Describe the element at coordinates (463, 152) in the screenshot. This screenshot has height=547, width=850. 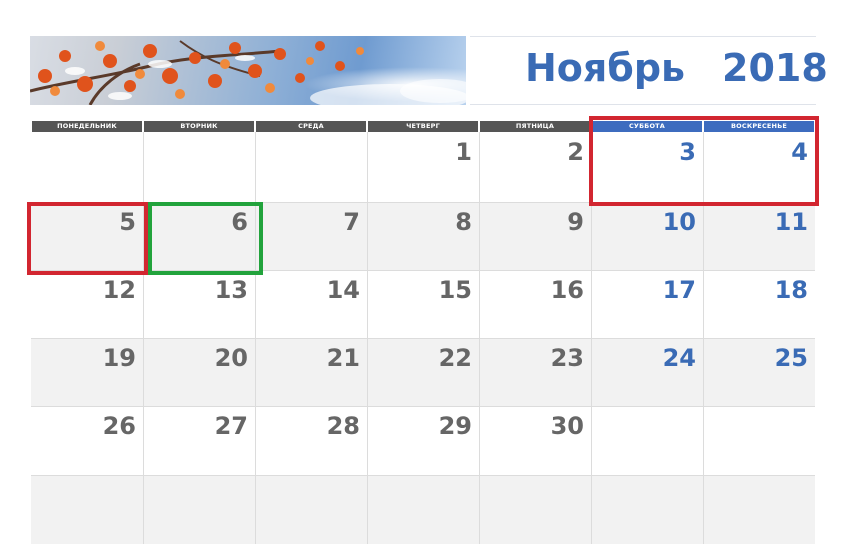
I see `day-number: 1` at that location.